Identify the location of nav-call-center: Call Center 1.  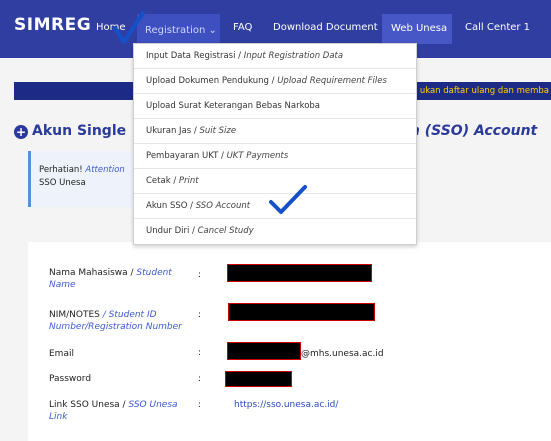
(497, 27).